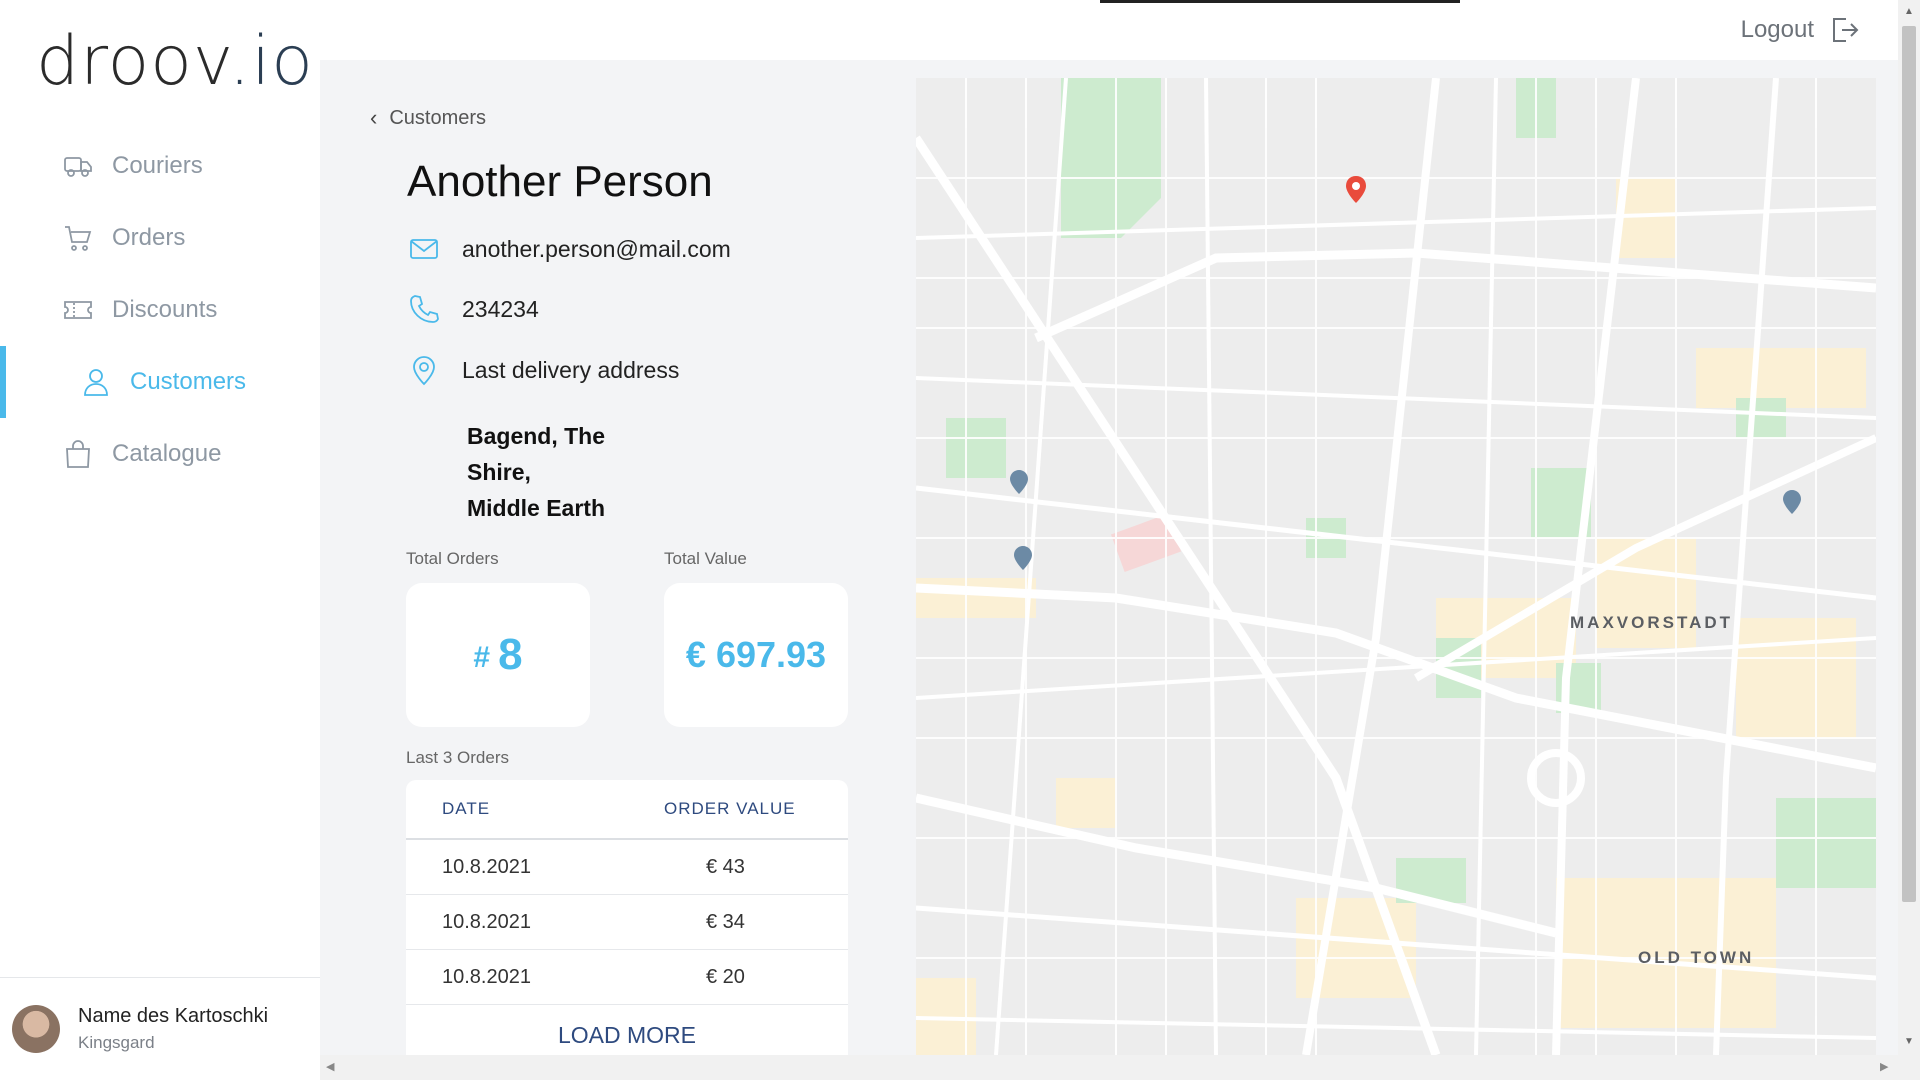  I want to click on address-row: Last delivery address, so click(543, 370).